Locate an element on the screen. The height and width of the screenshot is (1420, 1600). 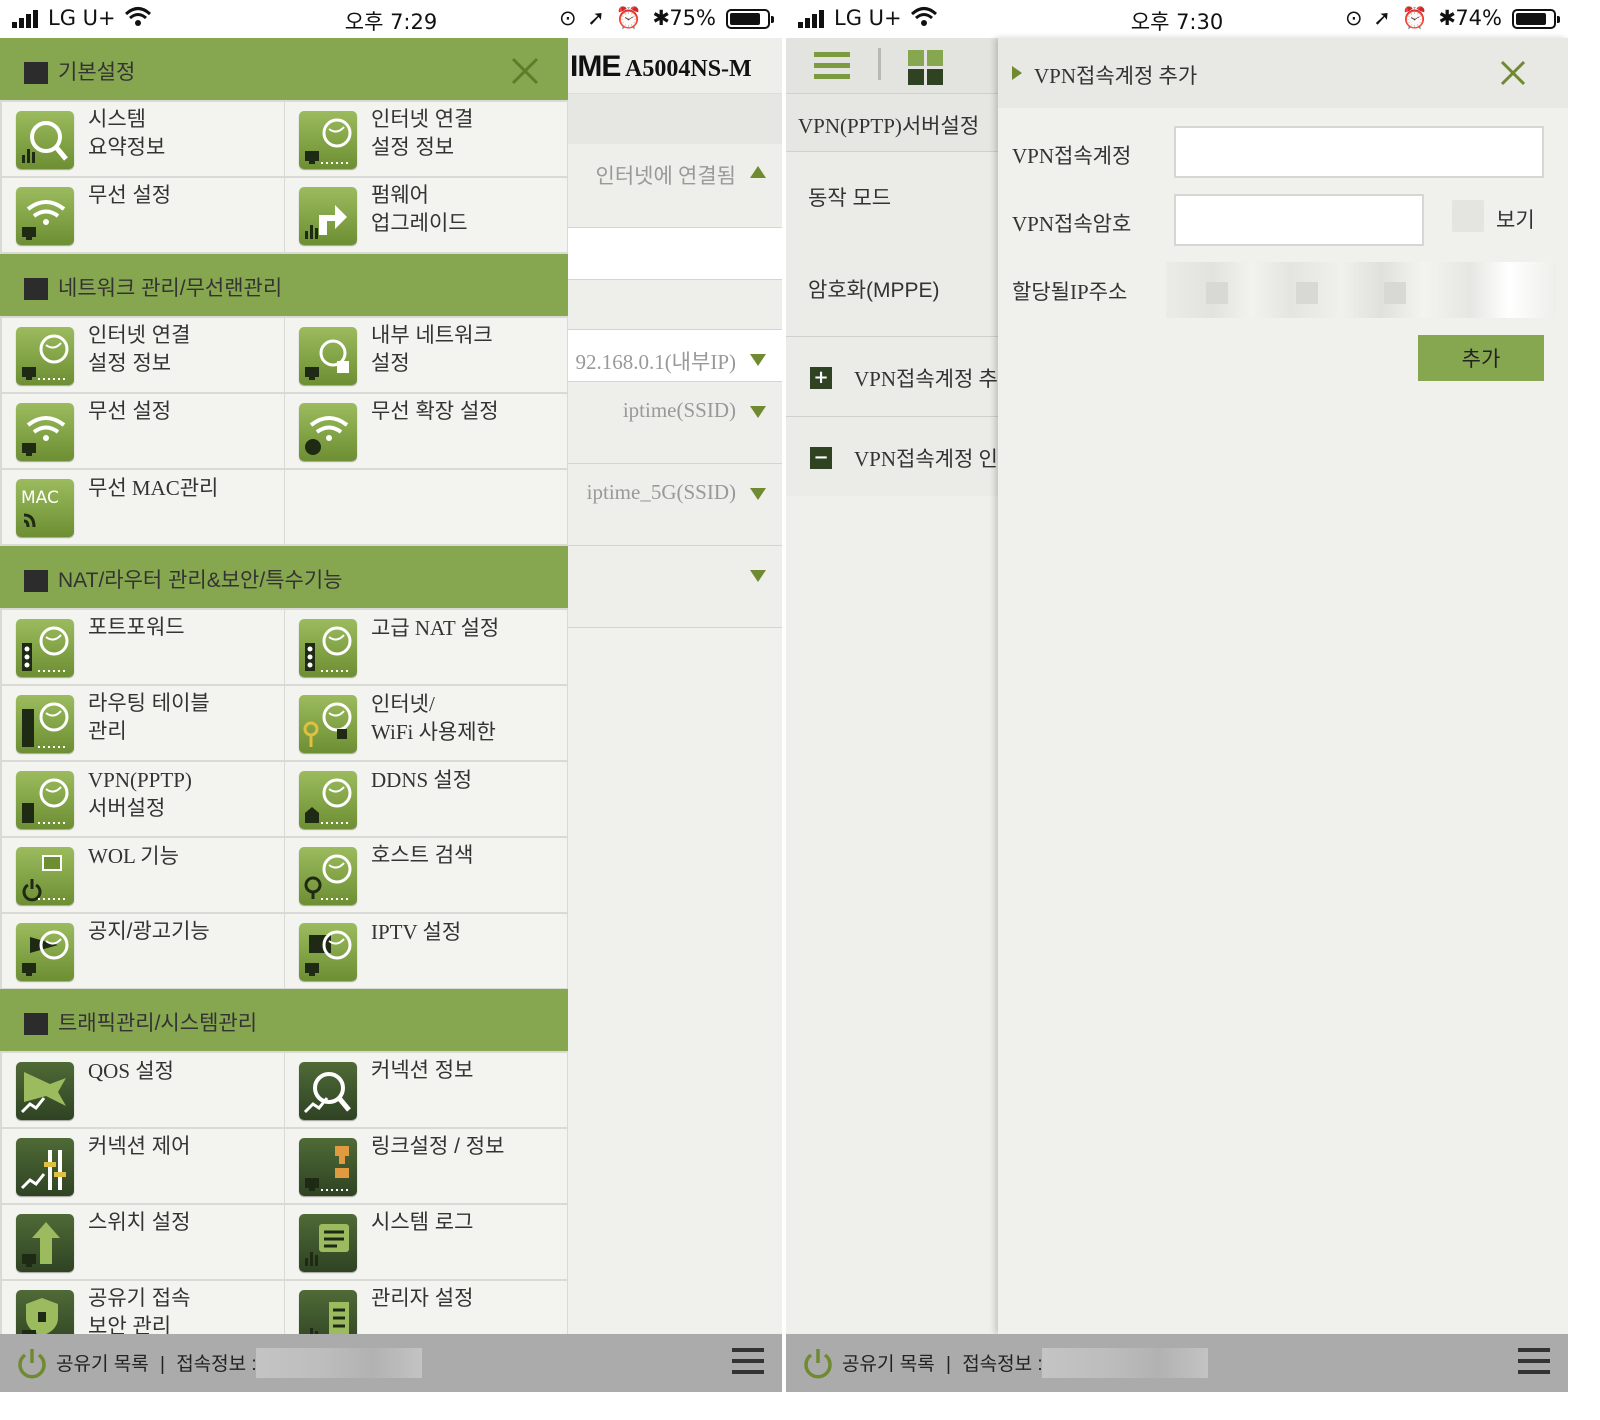
status-row: 인터넷에 연결됨 is located at coordinates (675, 186).